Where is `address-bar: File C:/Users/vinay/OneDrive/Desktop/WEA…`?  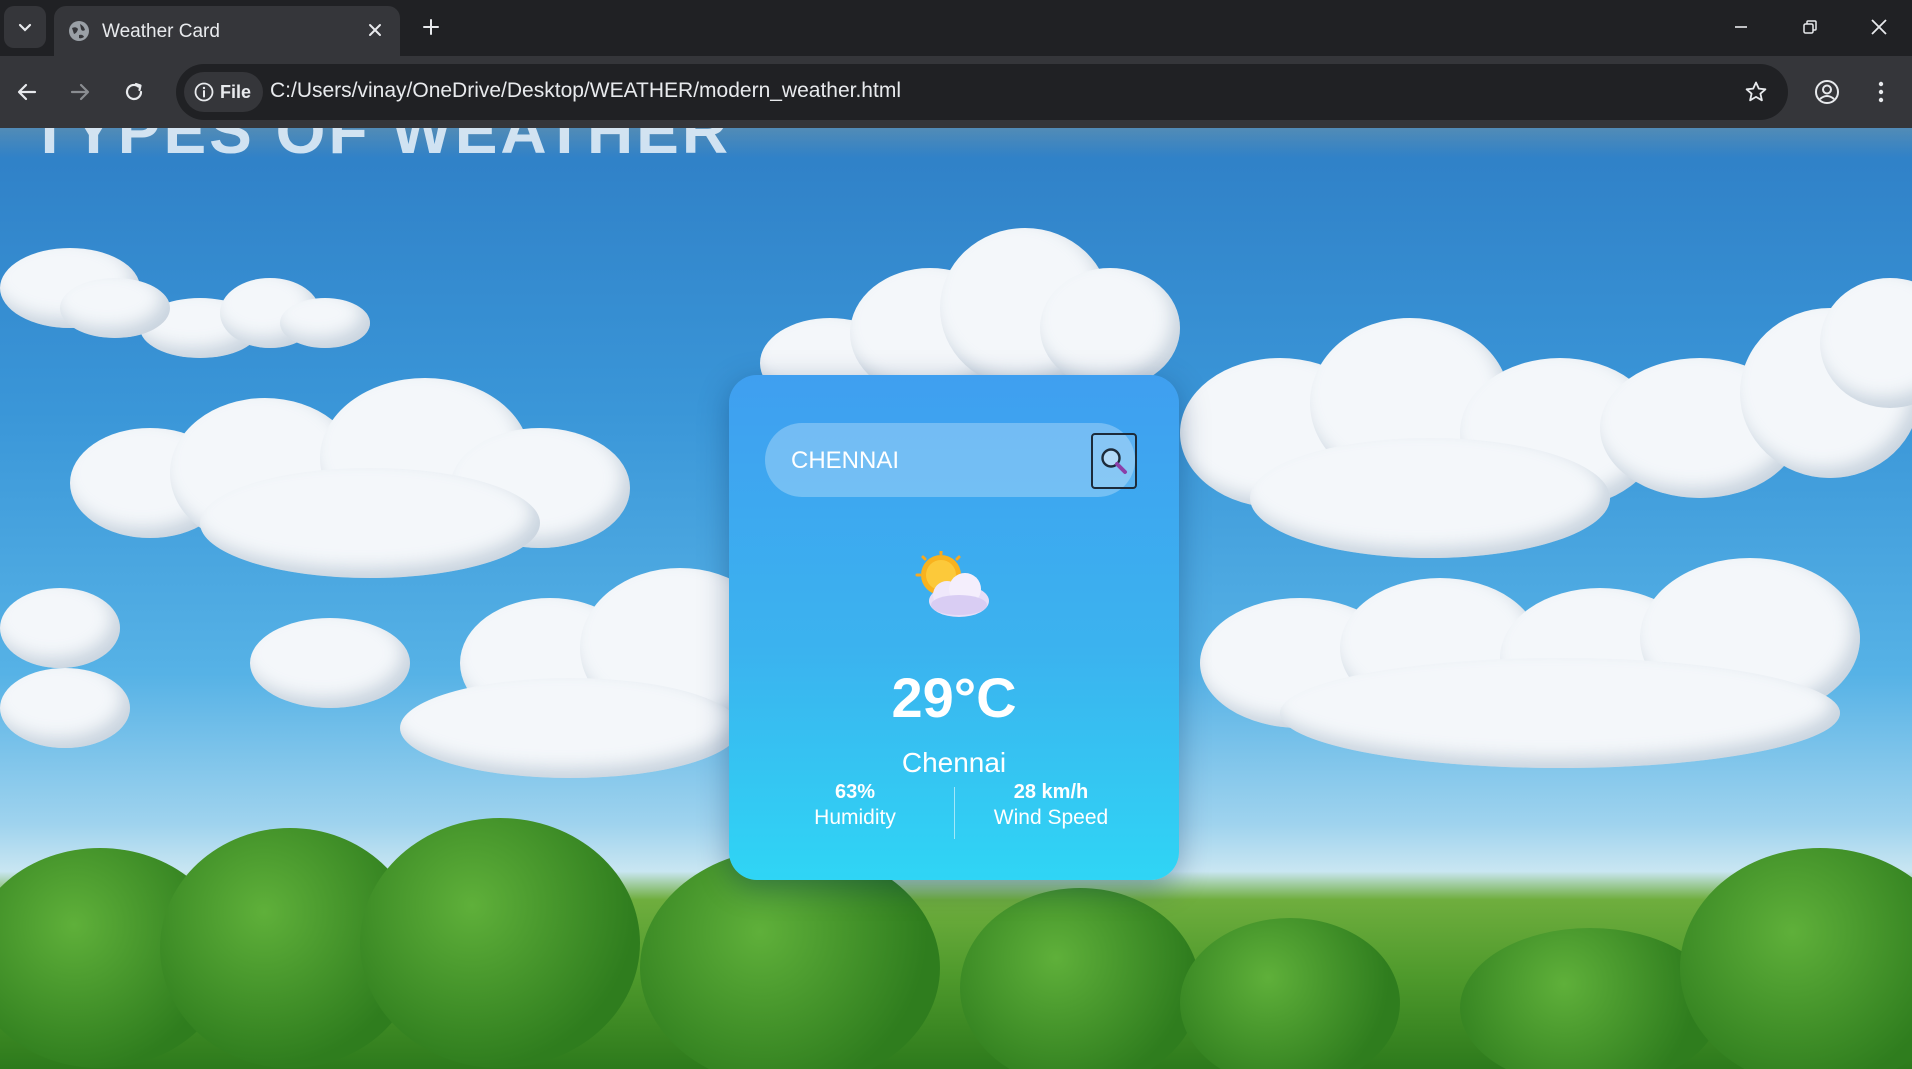
address-bar: File C:/Users/vinay/OneDrive/Desktop/WEA… is located at coordinates (982, 92).